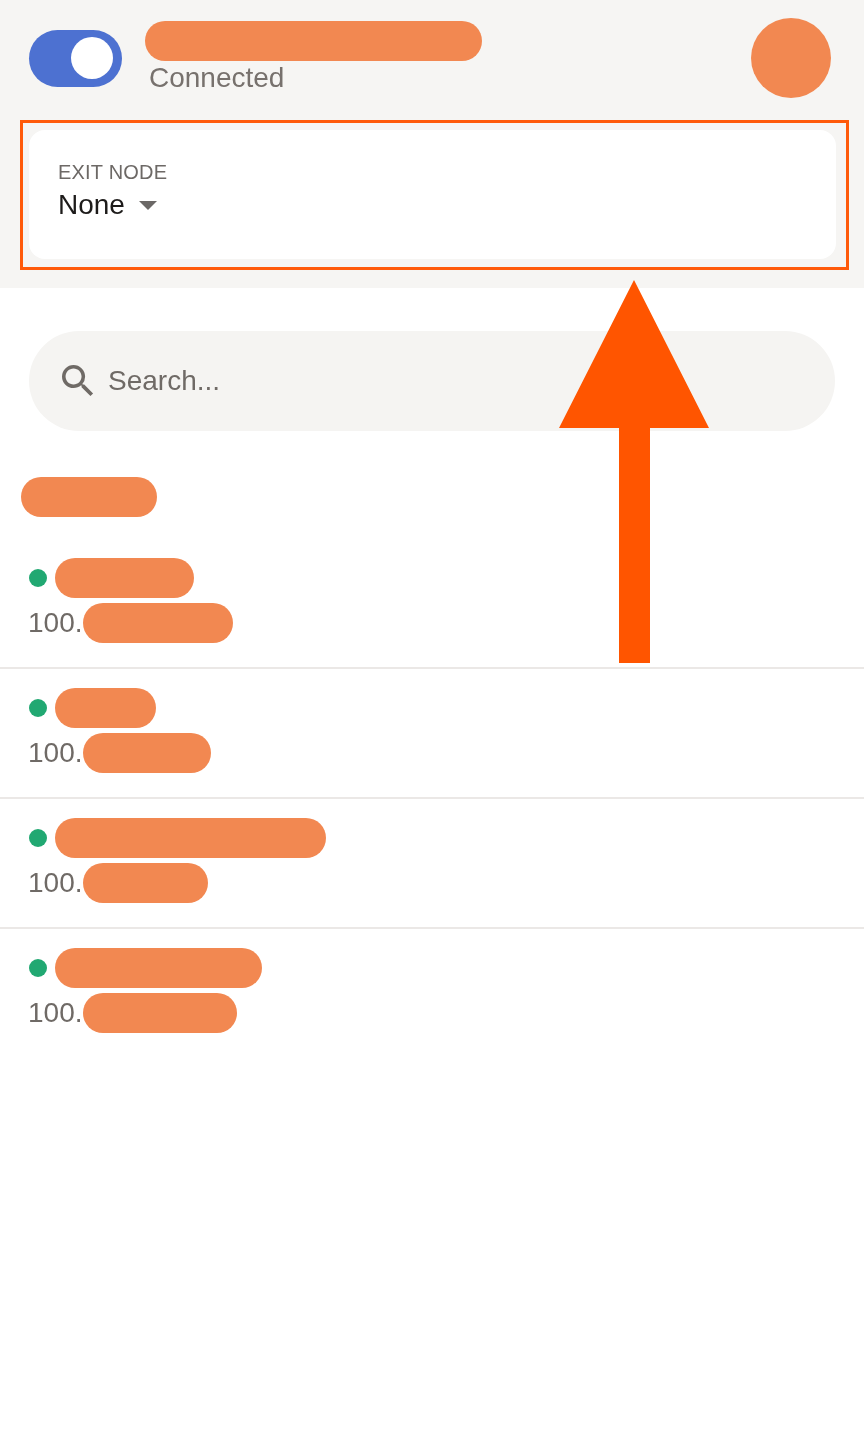 The width and height of the screenshot is (864, 1450). What do you see at coordinates (113, 172) in the screenshot?
I see `exit-node-label: EXIT NODE` at bounding box center [113, 172].